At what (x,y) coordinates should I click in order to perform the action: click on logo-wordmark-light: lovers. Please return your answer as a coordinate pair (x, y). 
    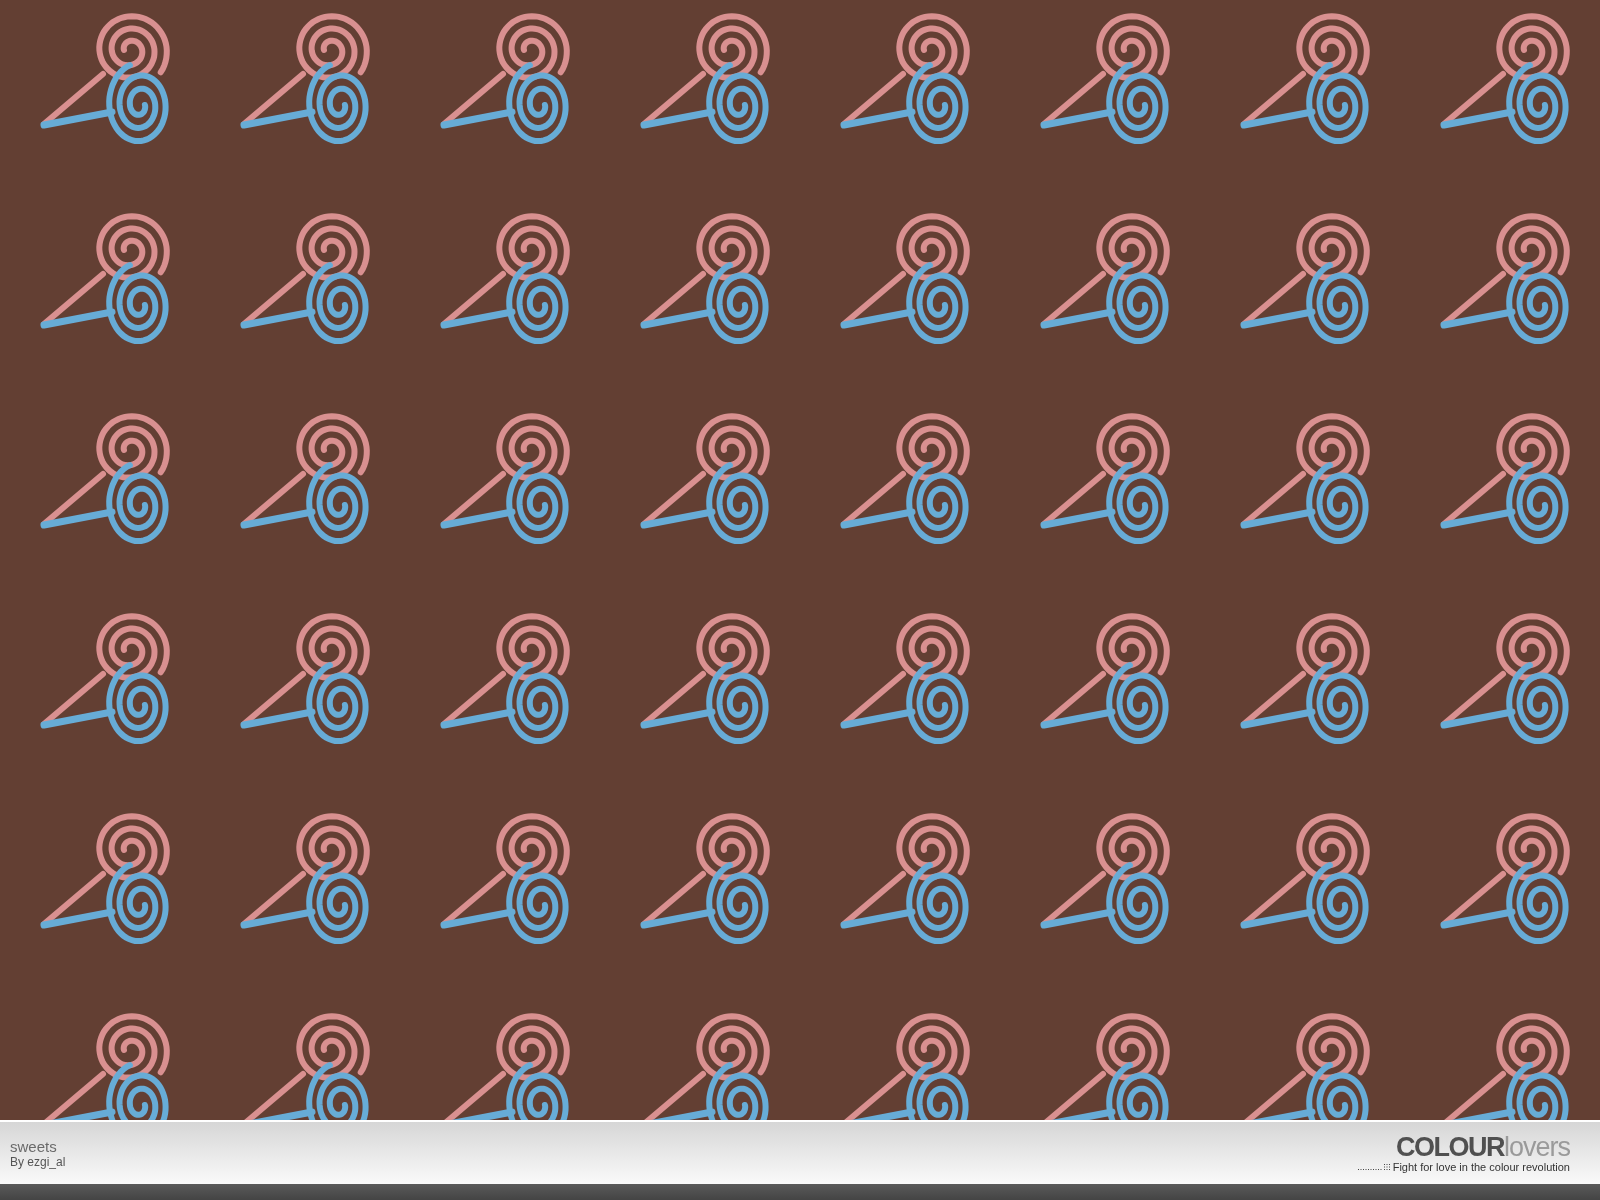
    Looking at the image, I should click on (1536, 1147).